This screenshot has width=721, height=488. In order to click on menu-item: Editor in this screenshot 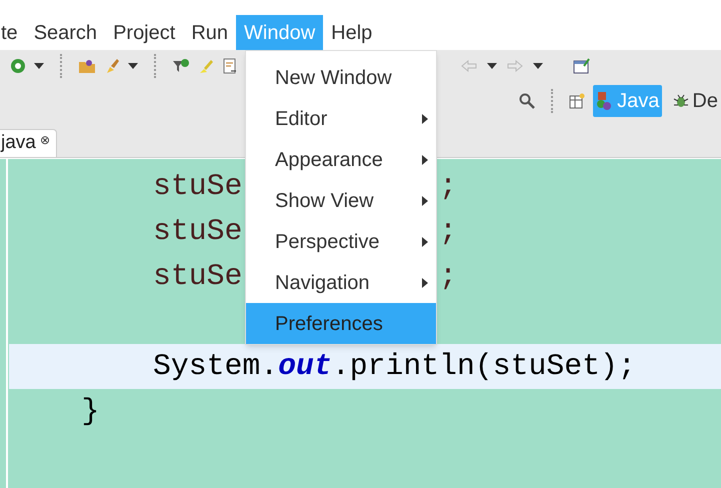, I will do `click(341, 118)`.